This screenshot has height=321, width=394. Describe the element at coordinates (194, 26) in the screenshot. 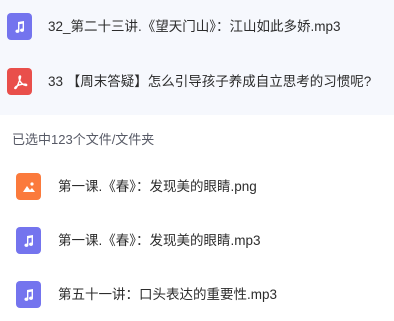

I see `file-name: 32_第二十三讲.《望天门山》：江山如此多娇.mp3` at that location.